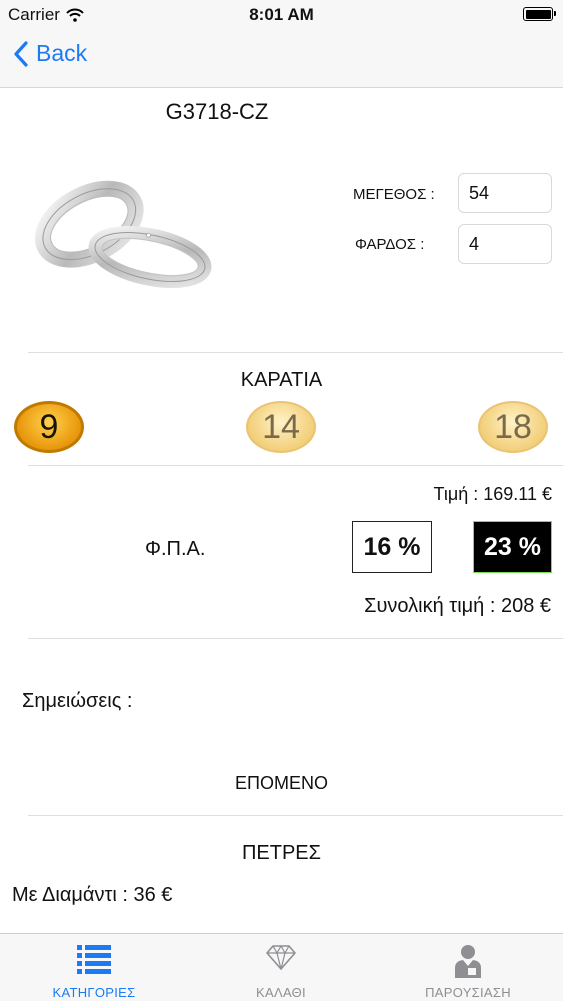  Describe the element at coordinates (281, 380) in the screenshot. I see `karats-title: ΚΑΡΑΤΙΑ` at that location.